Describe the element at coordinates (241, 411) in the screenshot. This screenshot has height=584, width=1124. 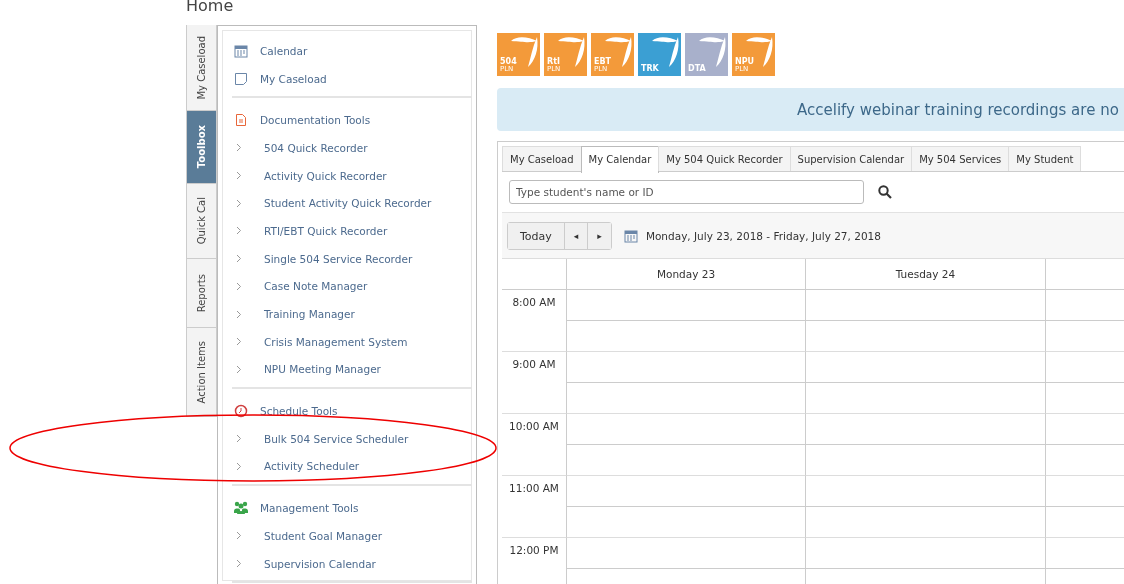
I see `clock-icon` at that location.